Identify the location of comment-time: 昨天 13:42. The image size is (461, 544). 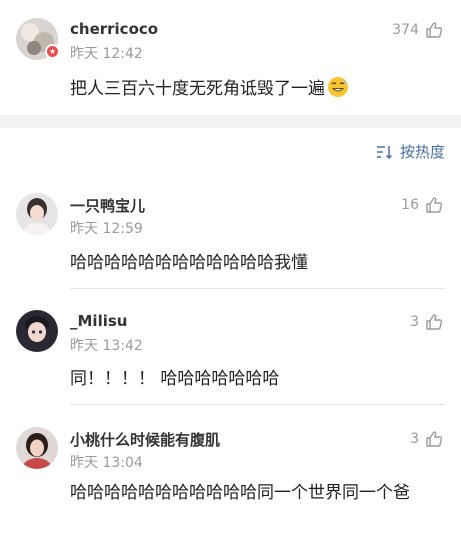
(106, 346).